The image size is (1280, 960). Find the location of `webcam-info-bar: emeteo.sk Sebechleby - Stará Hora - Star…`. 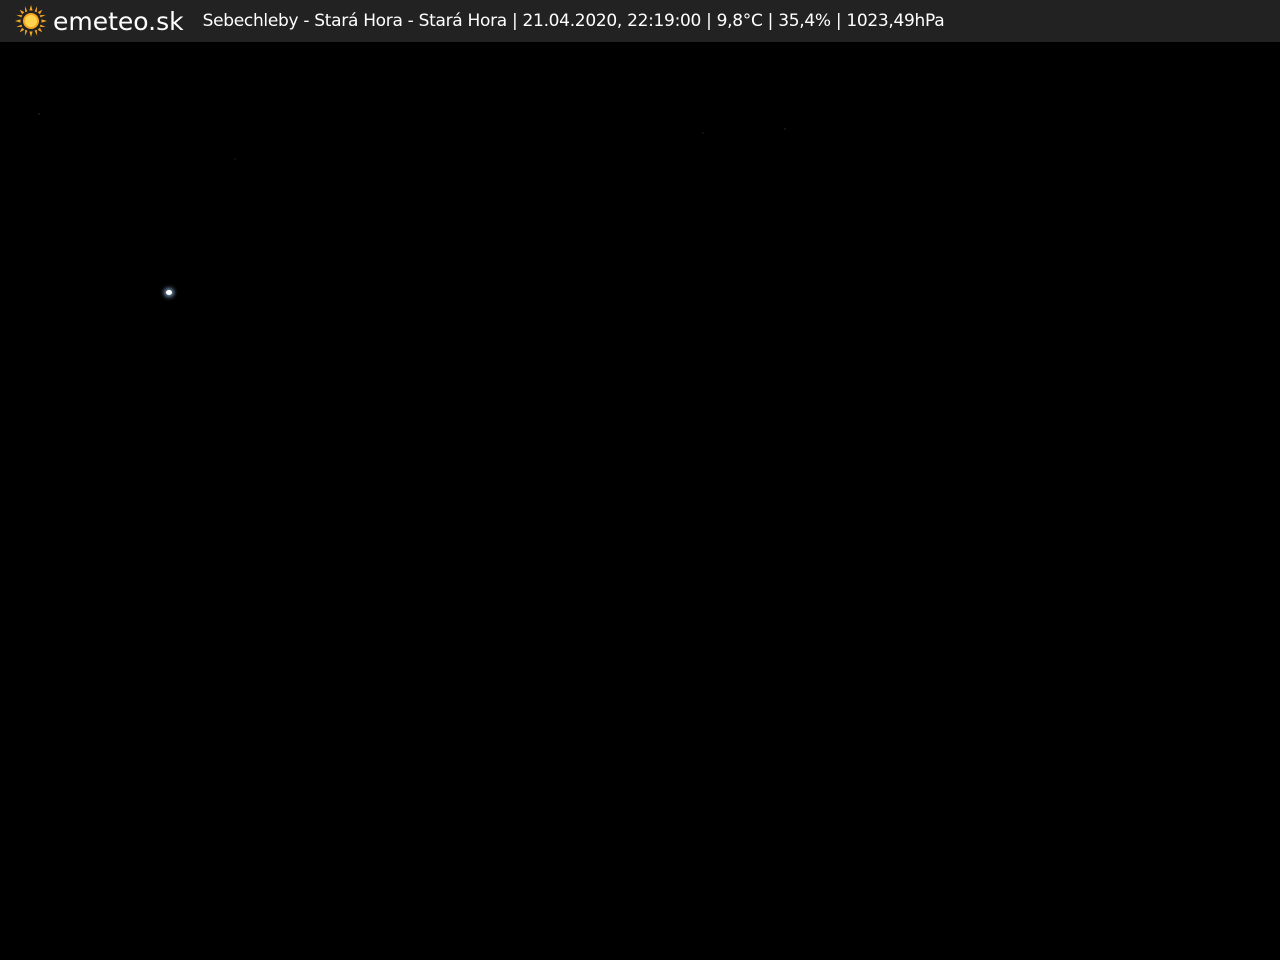

webcam-info-bar: emeteo.sk Sebechleby - Stará Hora - Star… is located at coordinates (640, 21).